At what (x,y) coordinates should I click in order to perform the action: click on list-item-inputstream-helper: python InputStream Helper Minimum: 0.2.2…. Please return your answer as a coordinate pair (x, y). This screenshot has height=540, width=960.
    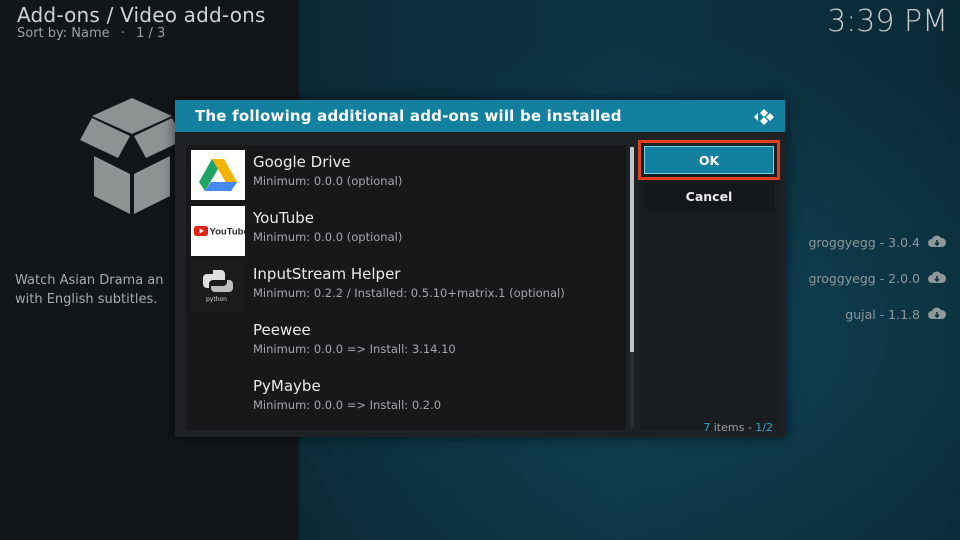
    Looking at the image, I should click on (406, 286).